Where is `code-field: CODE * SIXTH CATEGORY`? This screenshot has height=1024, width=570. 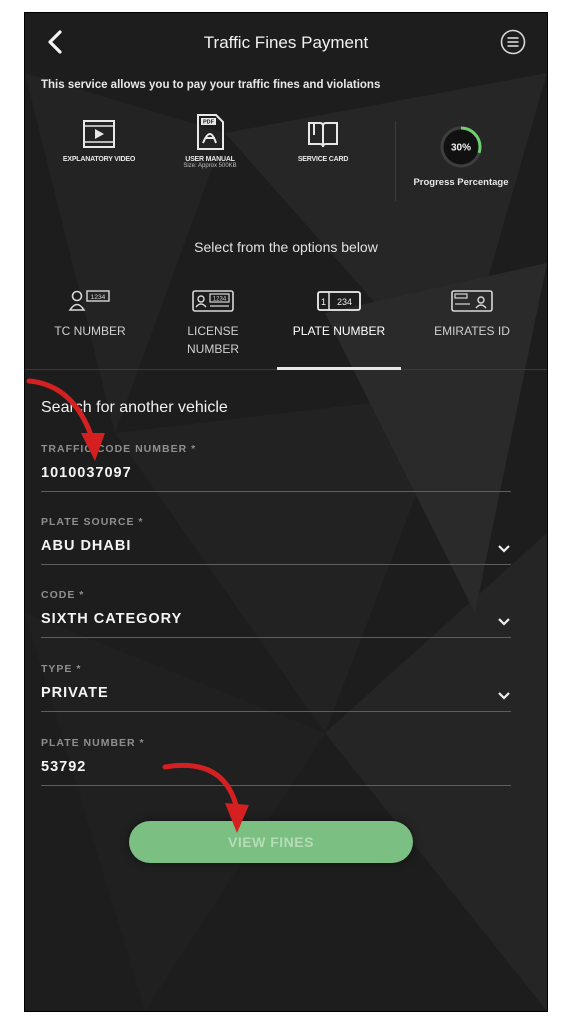 code-field: CODE * SIXTH CATEGORY is located at coordinates (276, 613).